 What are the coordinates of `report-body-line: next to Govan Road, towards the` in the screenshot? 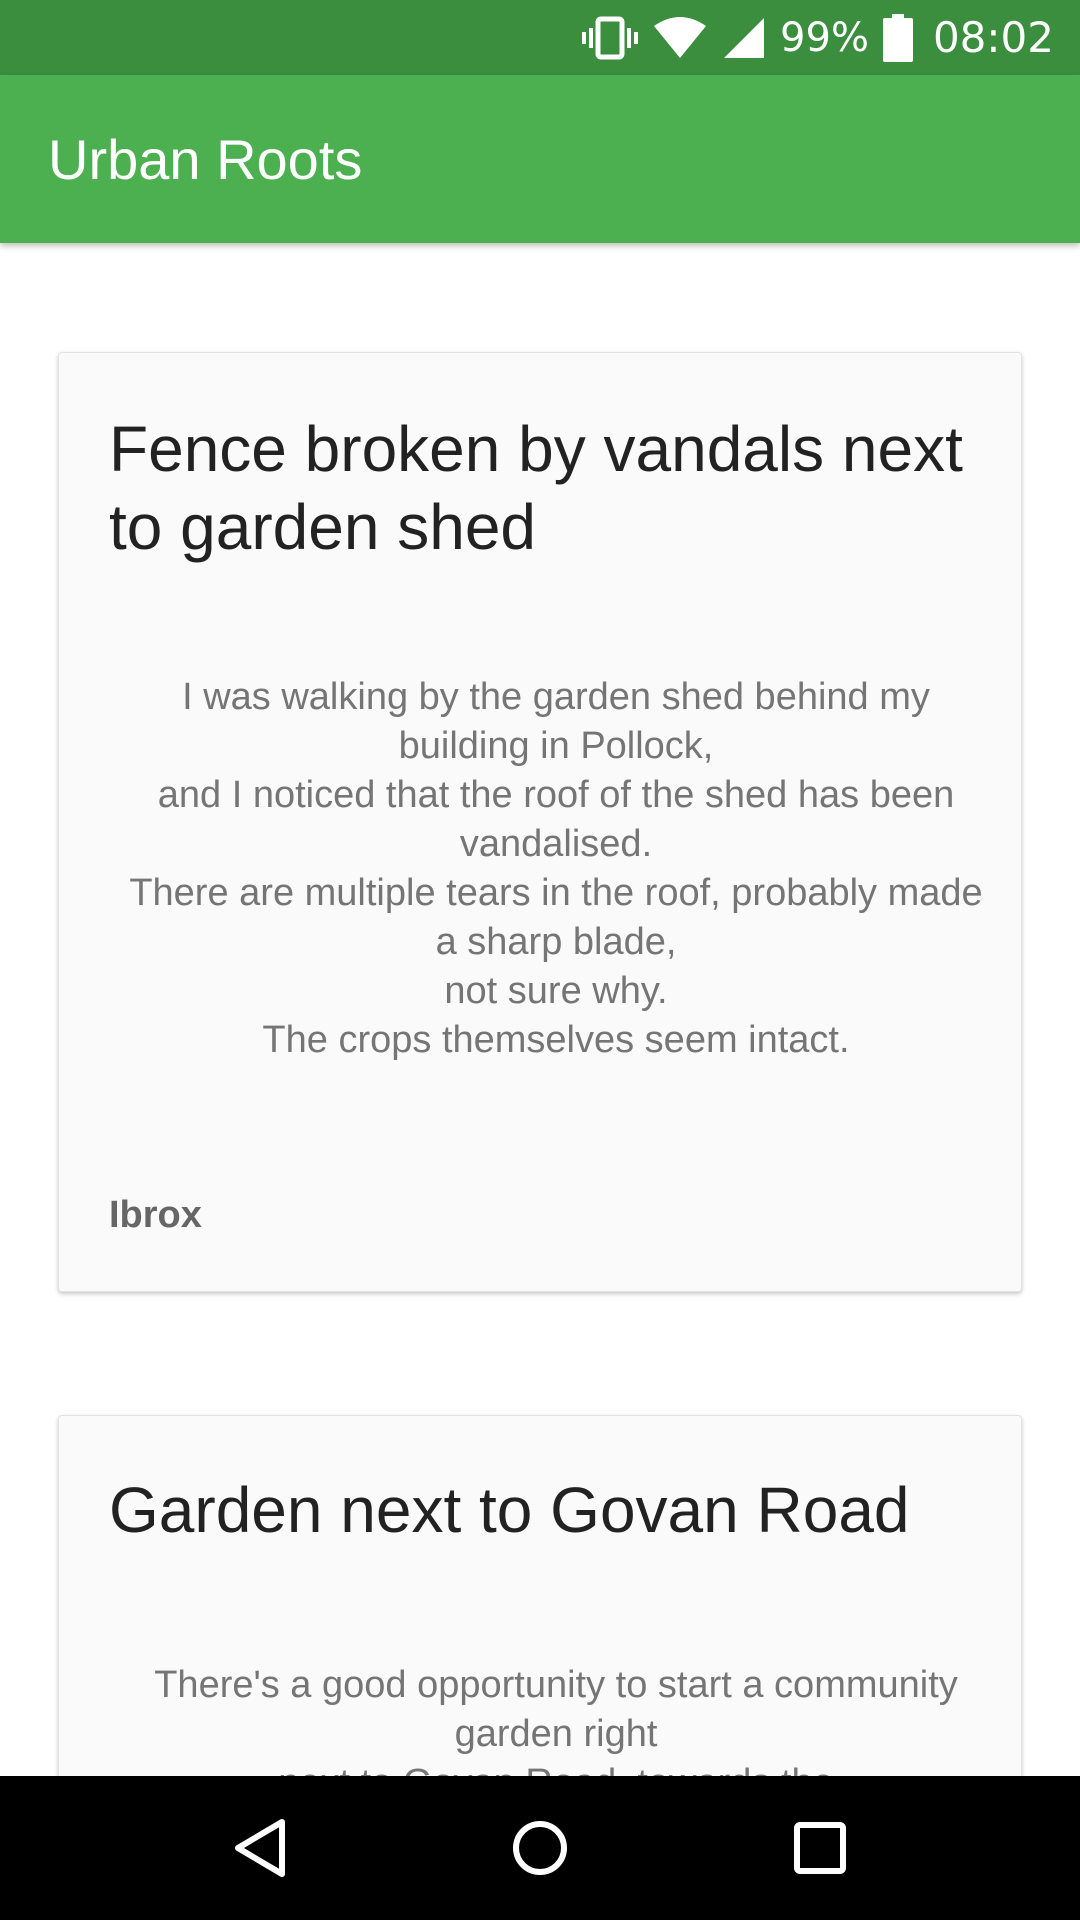 It's located at (556, 1767).